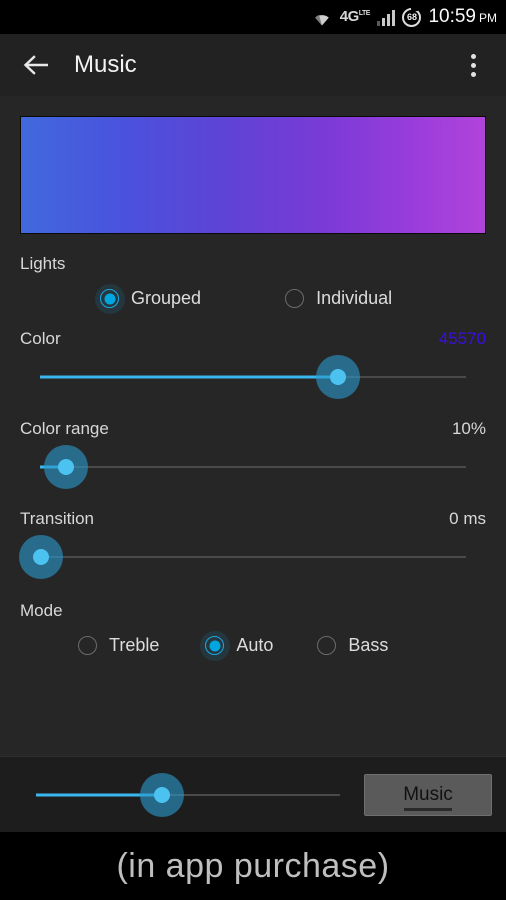 The width and height of the screenshot is (506, 900). Describe the element at coordinates (327, 645) in the screenshot. I see `radio-indicator-bass` at that location.